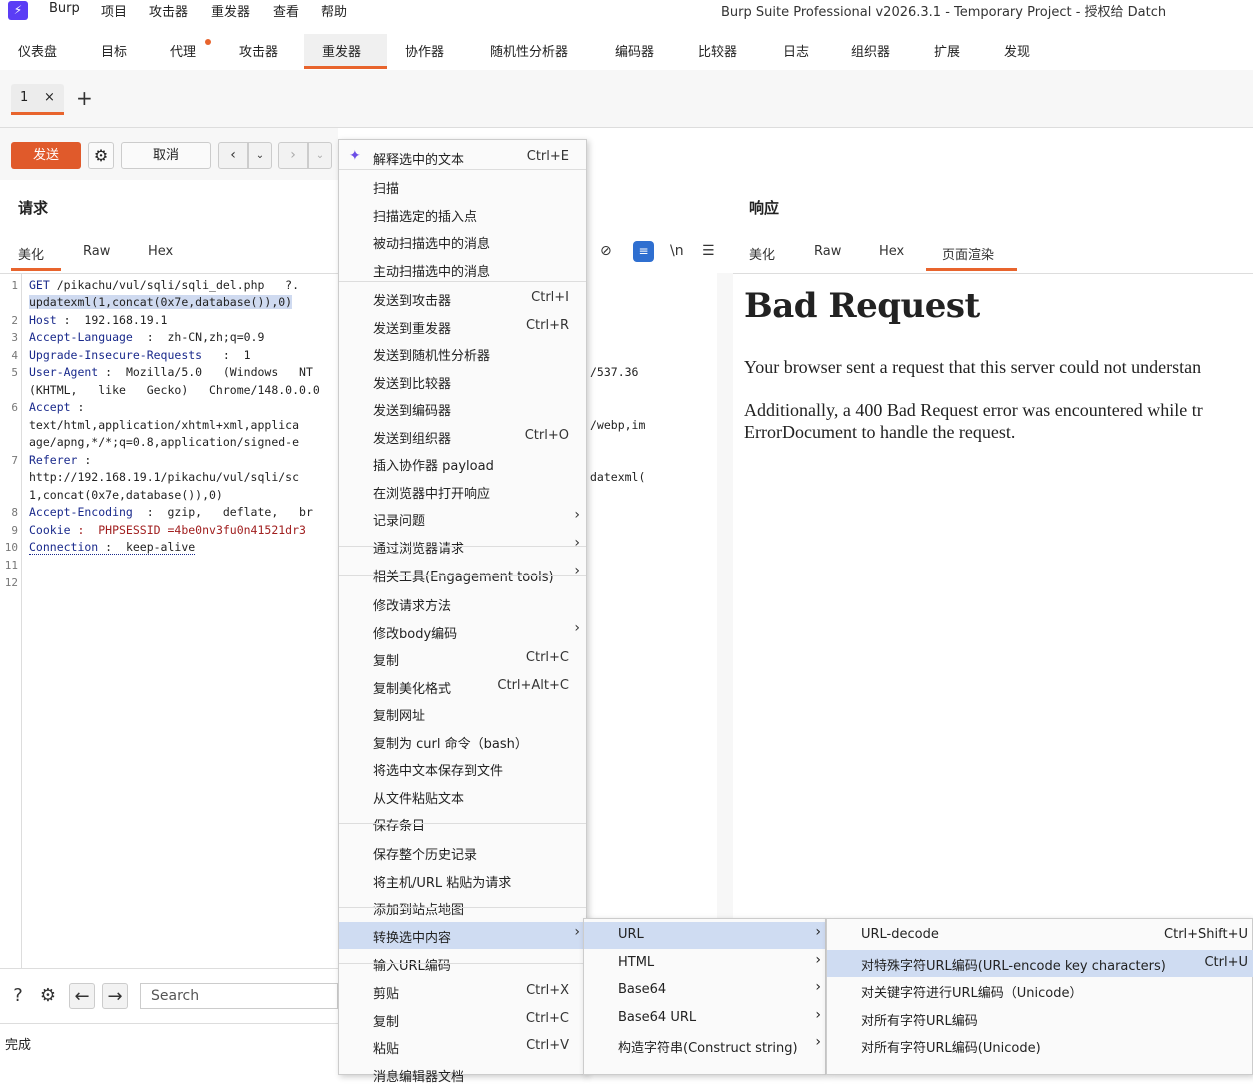 The height and width of the screenshot is (1088, 1253). Describe the element at coordinates (432, 356) in the screenshot. I see `menu-item-label: 发送到随机性分析器` at that location.